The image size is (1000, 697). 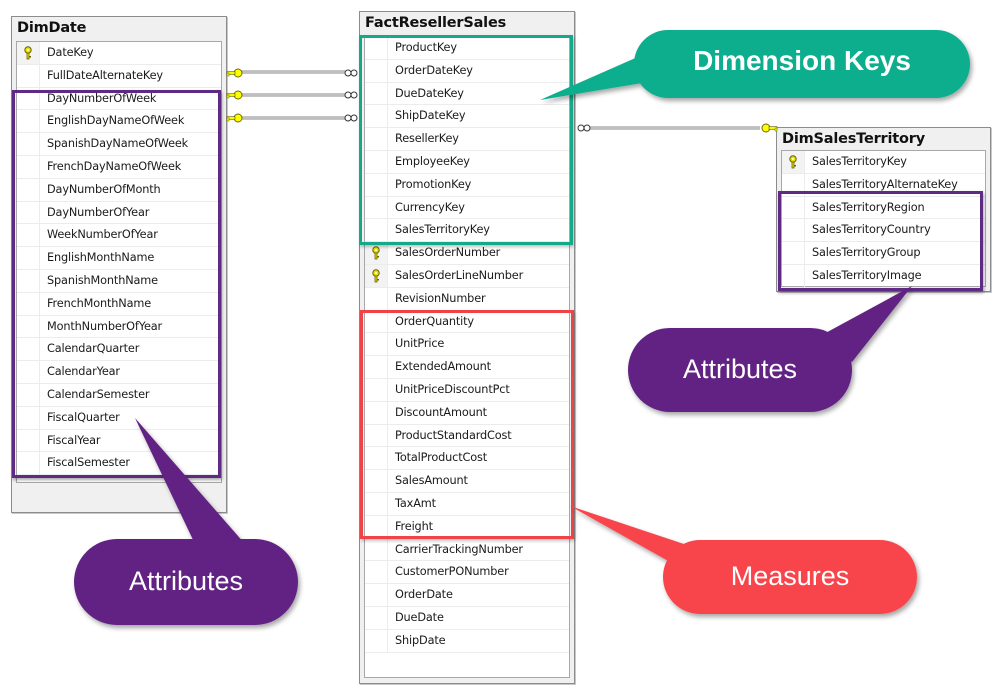 What do you see at coordinates (743, 560) in the screenshot?
I see `callout-measures` at bounding box center [743, 560].